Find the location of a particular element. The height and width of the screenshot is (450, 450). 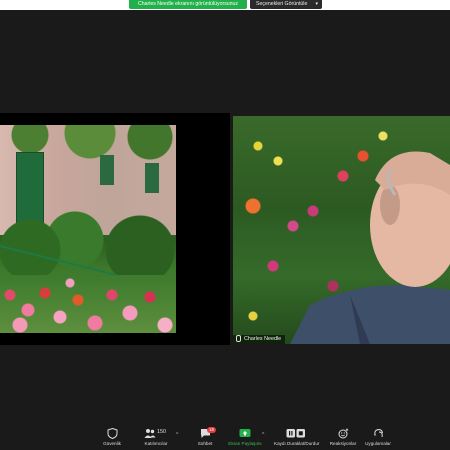

view-options-label: Seçenekleri Görüntüle is located at coordinates (282, 4).